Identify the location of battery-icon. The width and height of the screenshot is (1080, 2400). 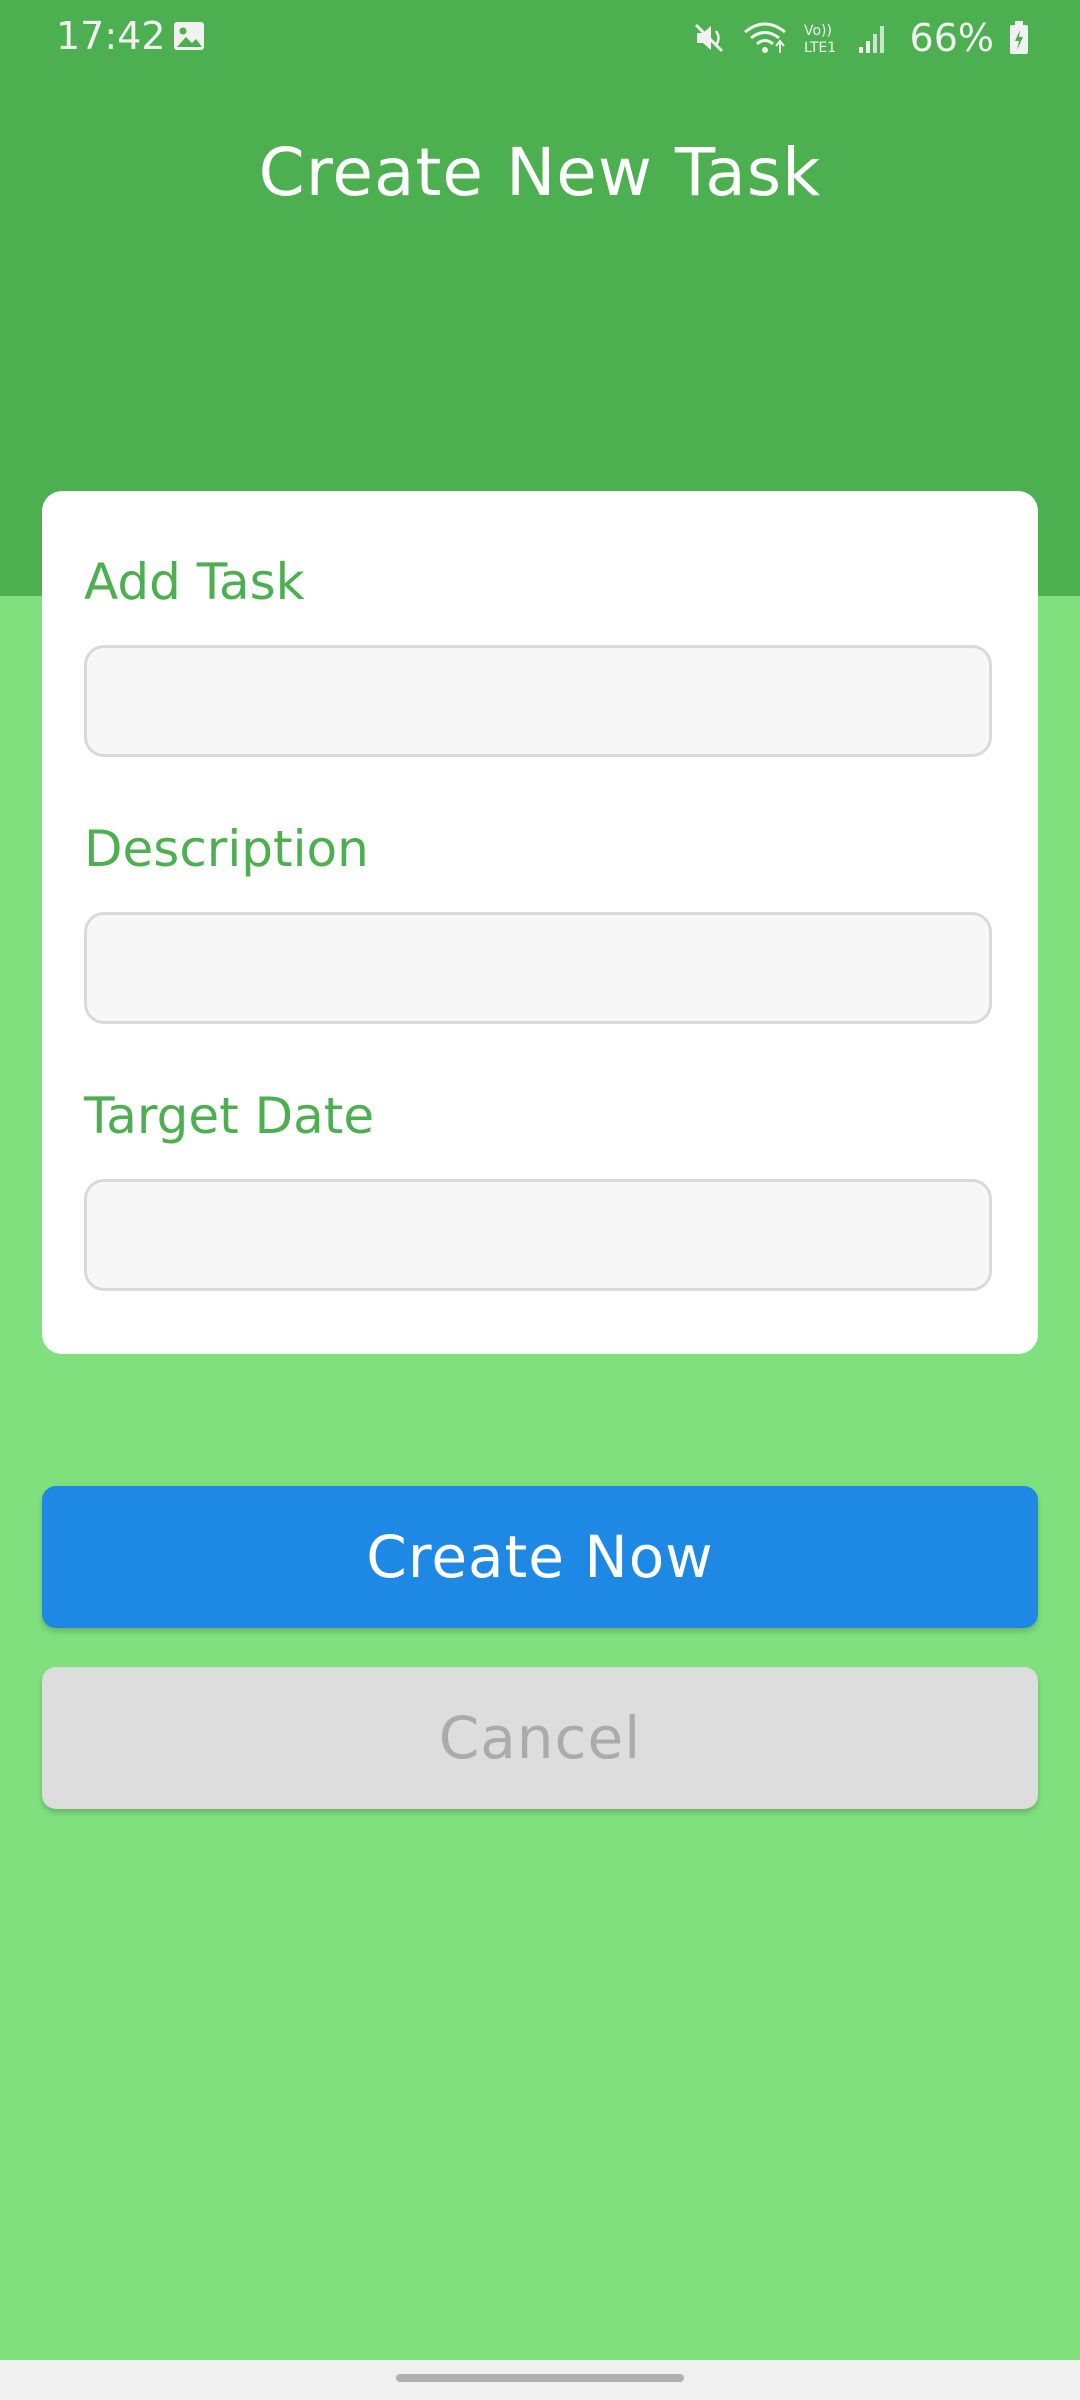
(1019, 37).